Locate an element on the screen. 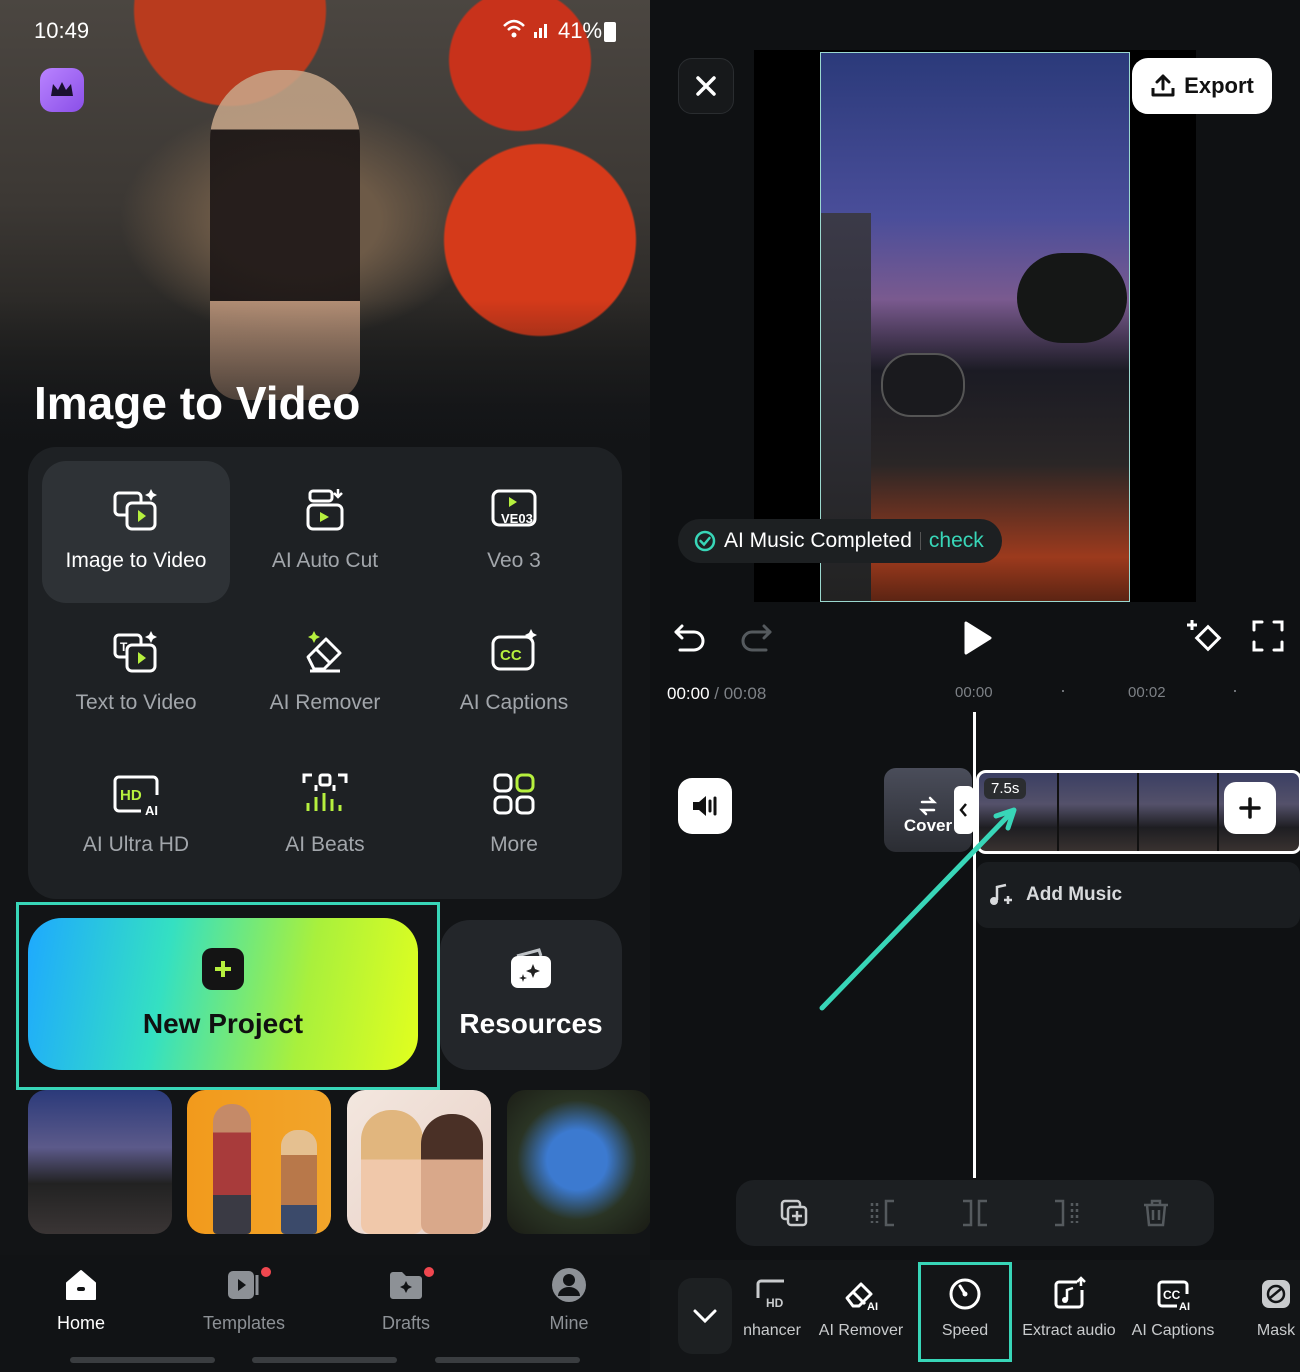 The width and height of the screenshot is (1300, 1372). nav-home: Home is located at coordinates (81, 1299).